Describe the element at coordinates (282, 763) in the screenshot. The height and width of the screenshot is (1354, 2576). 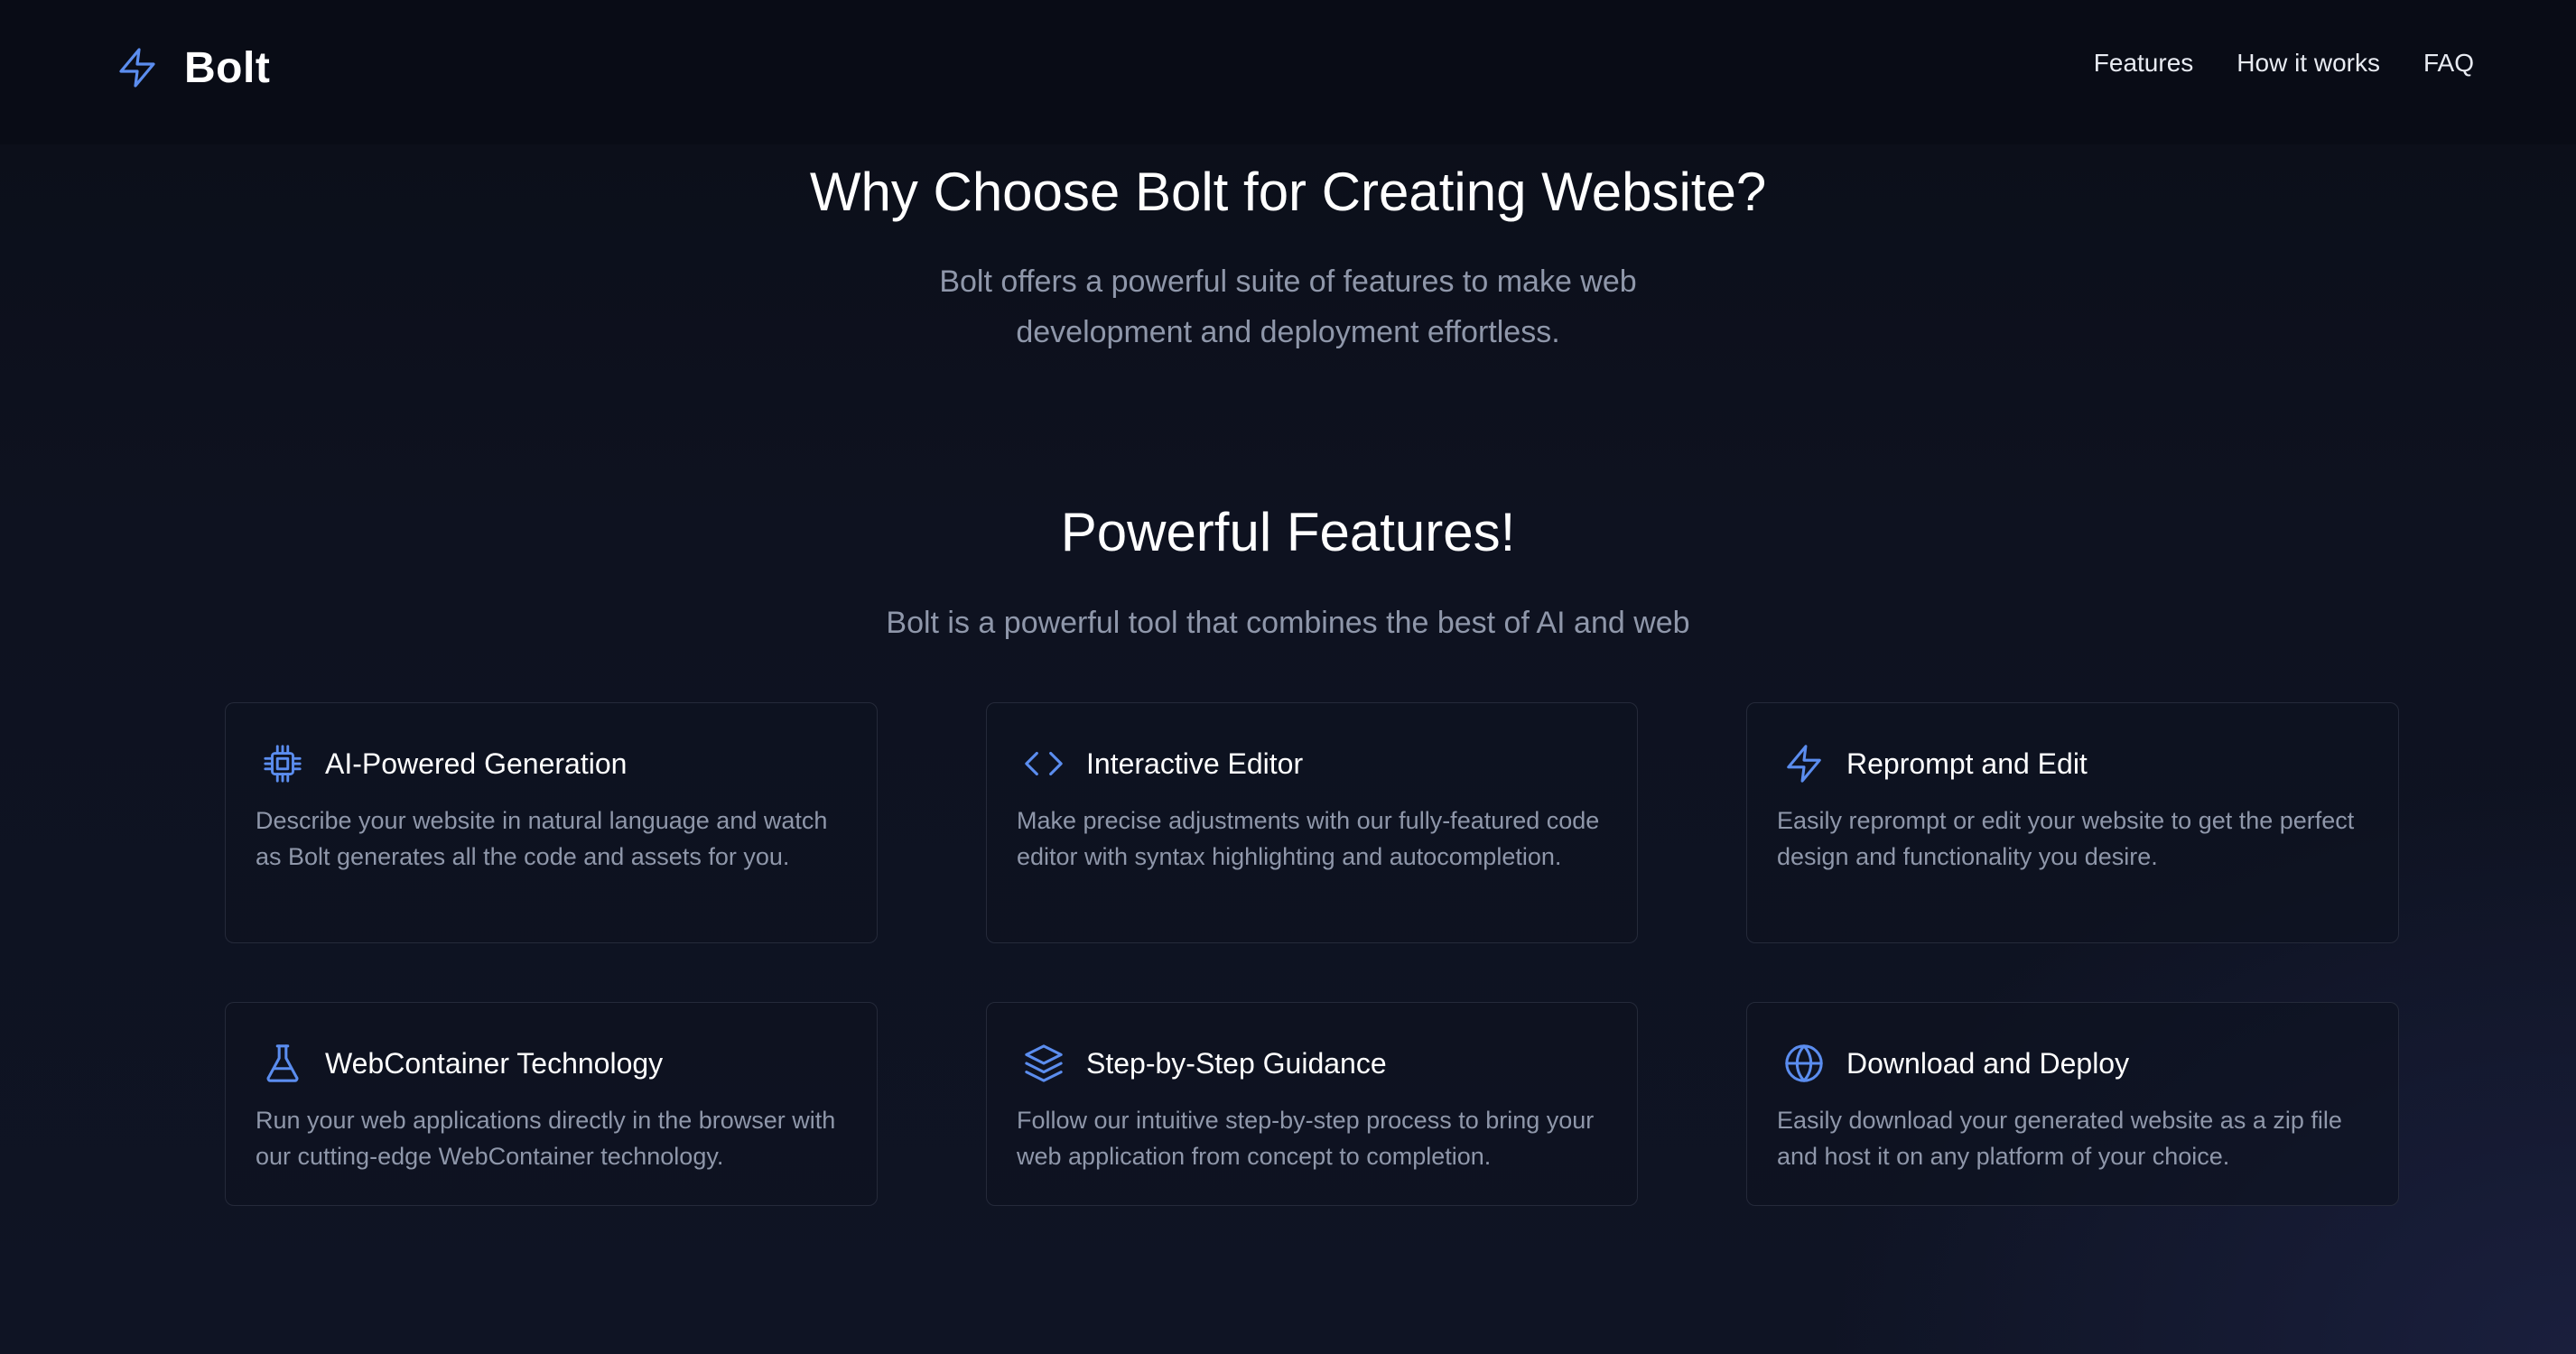
I see `cpu-chip-icon` at that location.